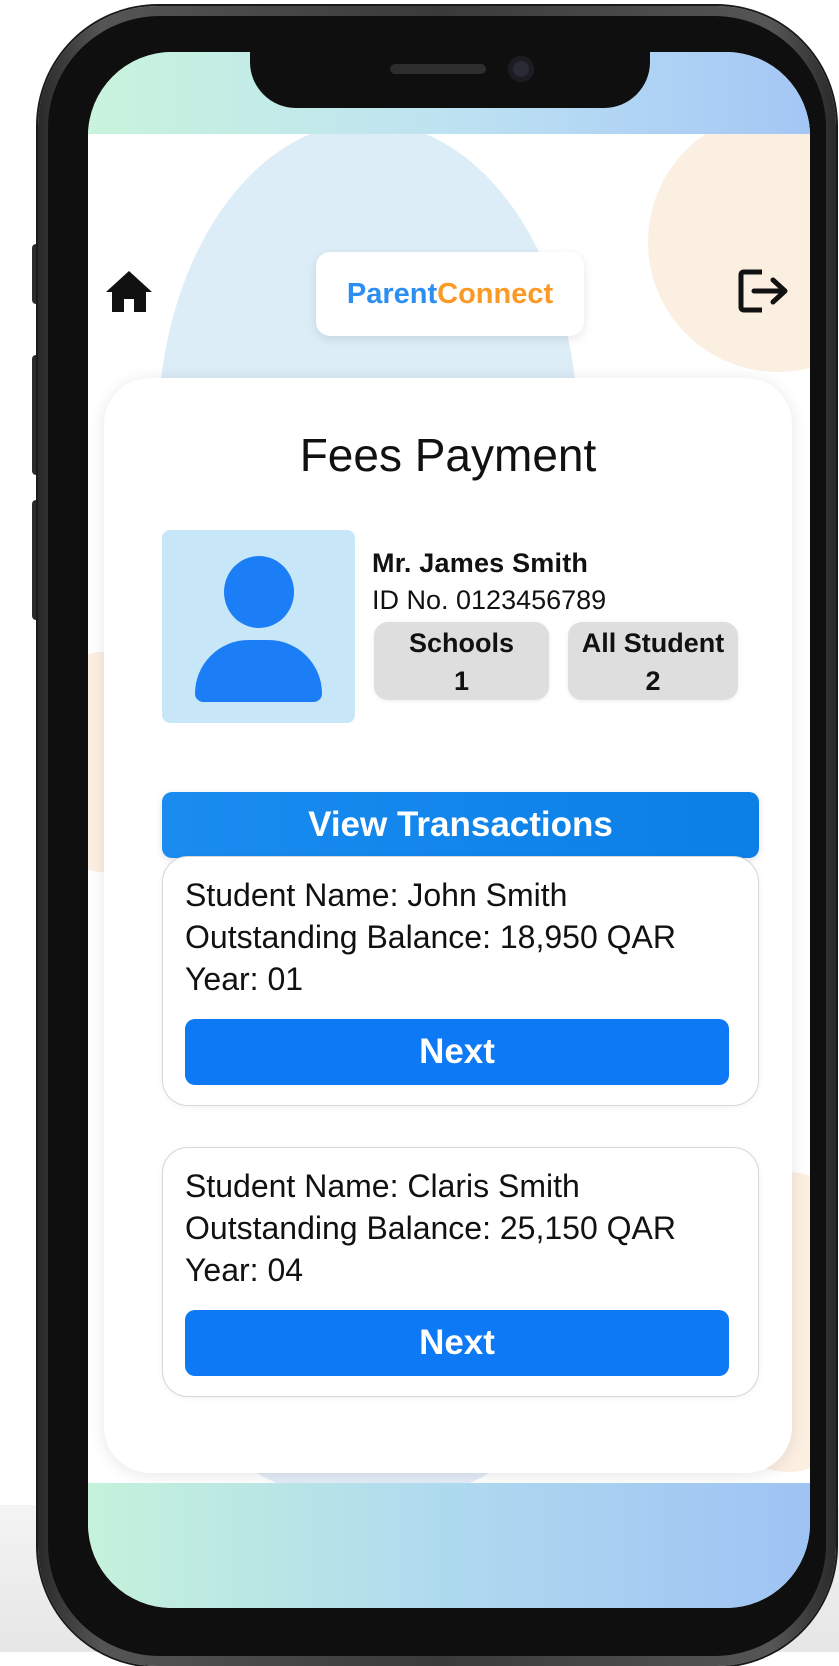 This screenshot has width=839, height=1666. I want to click on user-icon-head, so click(259, 592).